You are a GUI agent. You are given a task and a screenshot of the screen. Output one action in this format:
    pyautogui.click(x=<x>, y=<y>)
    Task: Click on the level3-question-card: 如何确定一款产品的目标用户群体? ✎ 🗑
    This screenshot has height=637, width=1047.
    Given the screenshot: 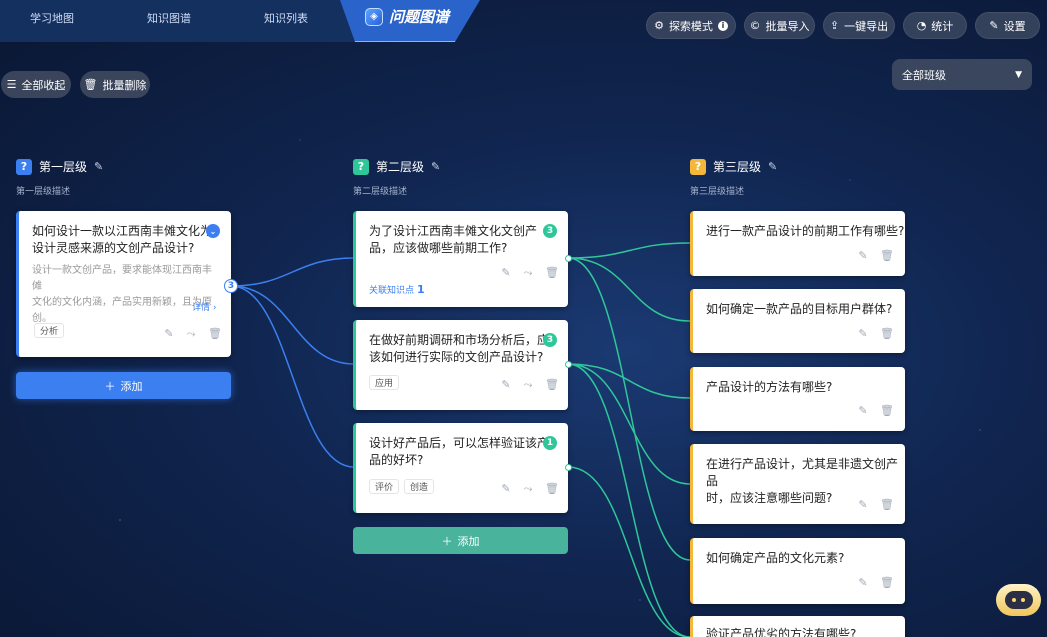 What is the action you would take?
    pyautogui.click(x=797, y=321)
    